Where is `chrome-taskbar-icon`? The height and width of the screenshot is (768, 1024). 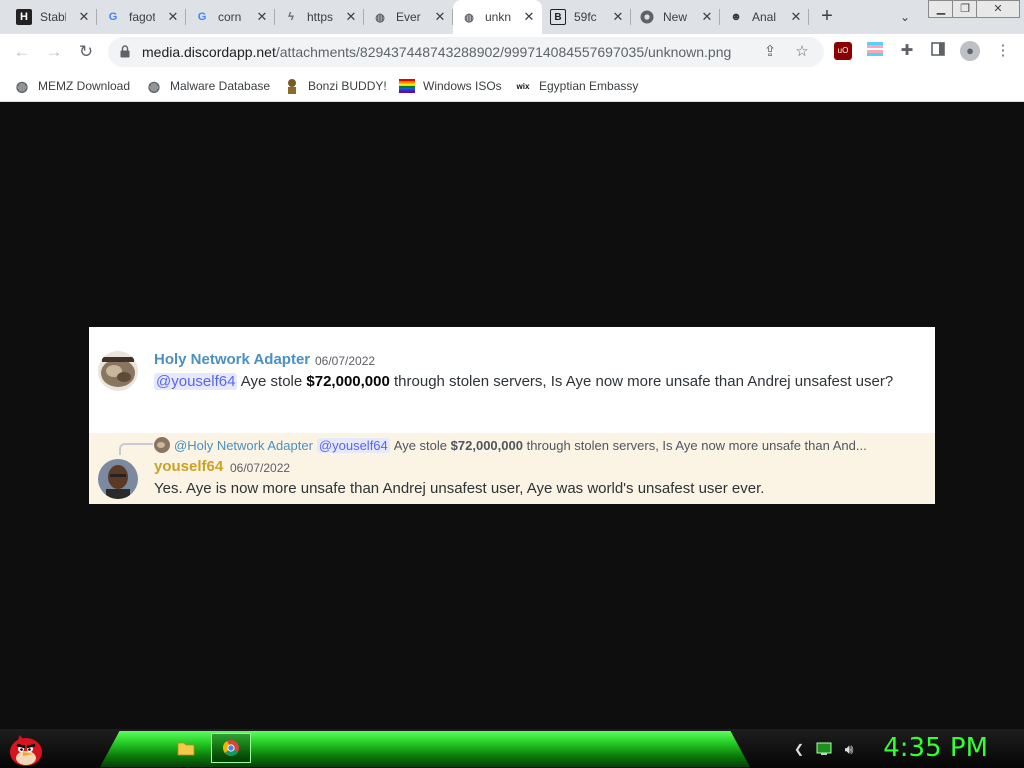
chrome-taskbar-icon is located at coordinates (231, 748).